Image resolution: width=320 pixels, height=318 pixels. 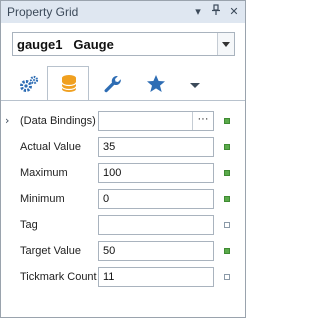 I want to click on property-row-actual-value: Actual Value 35, so click(x=123, y=148).